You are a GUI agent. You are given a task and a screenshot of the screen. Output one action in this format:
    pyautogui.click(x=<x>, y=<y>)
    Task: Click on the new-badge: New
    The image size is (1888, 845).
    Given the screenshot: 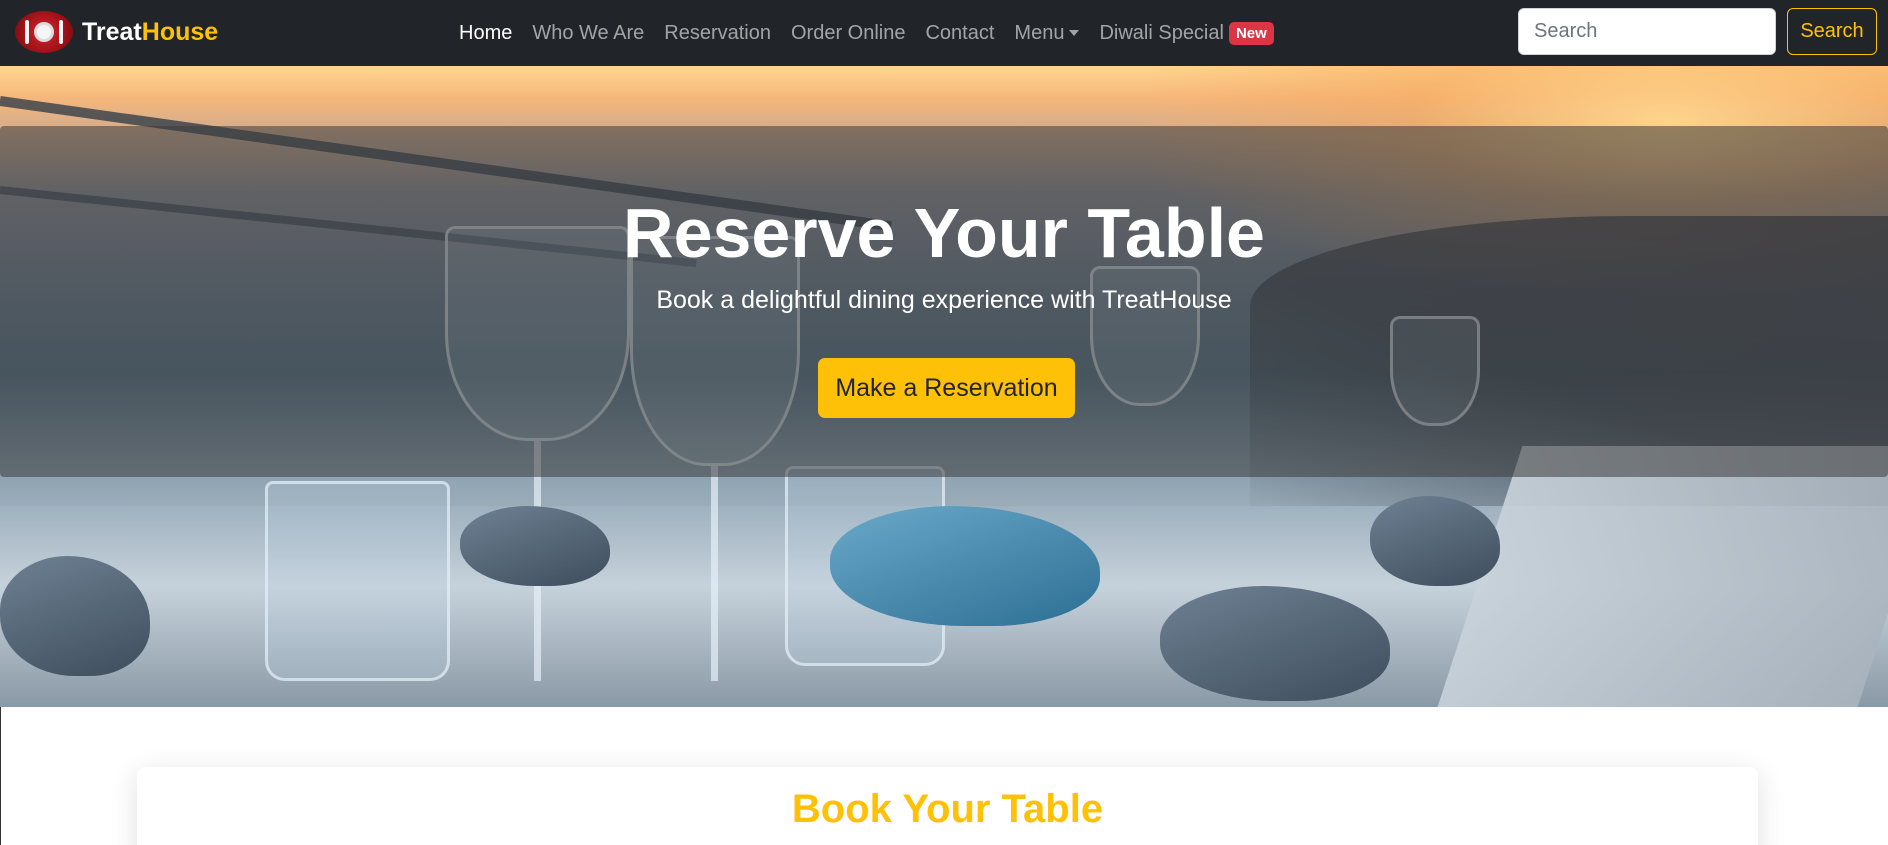 What is the action you would take?
    pyautogui.click(x=1251, y=33)
    